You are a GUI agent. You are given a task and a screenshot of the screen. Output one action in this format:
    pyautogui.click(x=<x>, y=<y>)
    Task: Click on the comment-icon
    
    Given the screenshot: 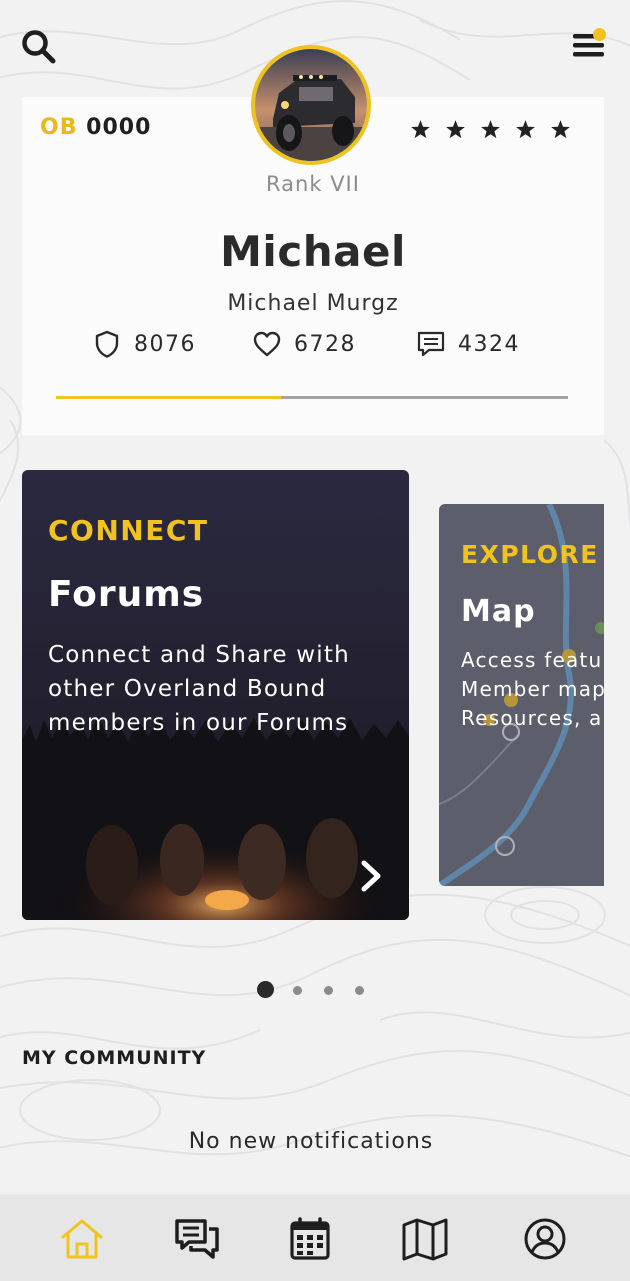 What is the action you would take?
    pyautogui.click(x=431, y=344)
    